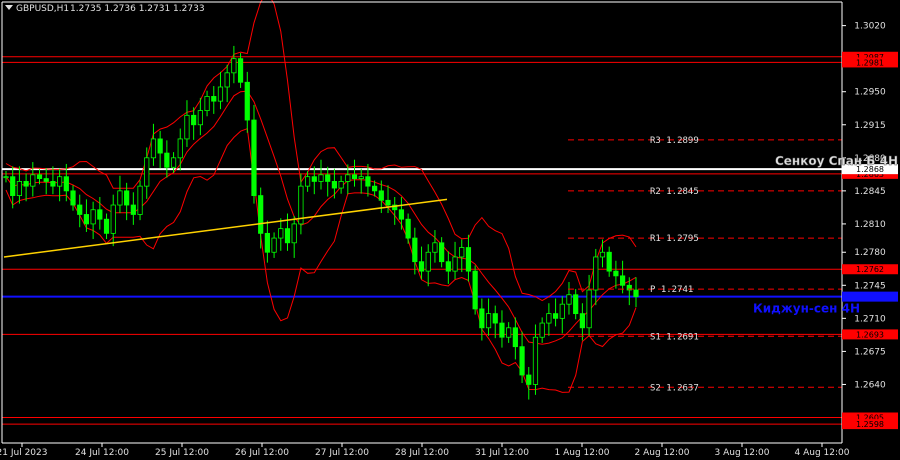 Image resolution: width=900 pixels, height=460 pixels. What do you see at coordinates (870, 253) in the screenshot?
I see `y-tick-label: 1.2780` at bounding box center [870, 253].